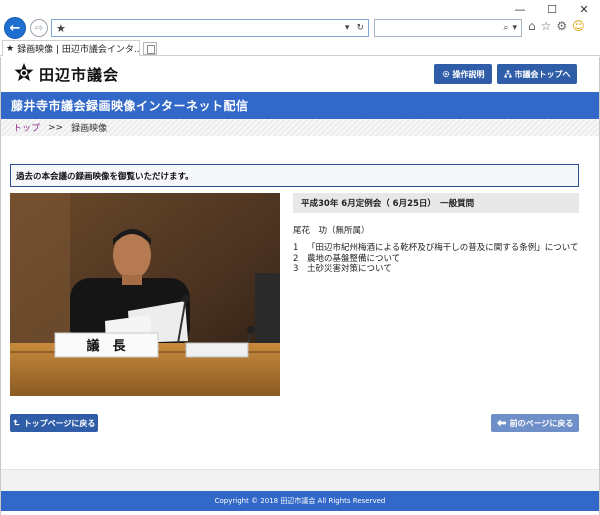 The image size is (600, 515). I want to click on gear-icon, so click(445, 74).